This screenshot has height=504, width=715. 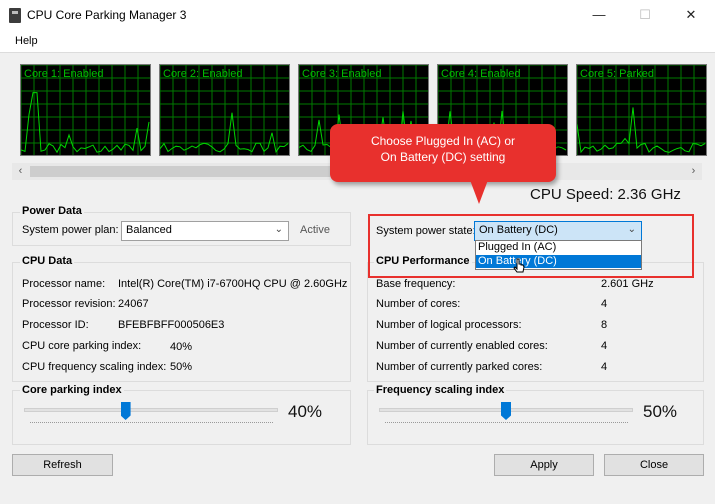 What do you see at coordinates (181, 367) in the screenshot?
I see `frequency-scaling-index-value: 50%` at bounding box center [181, 367].